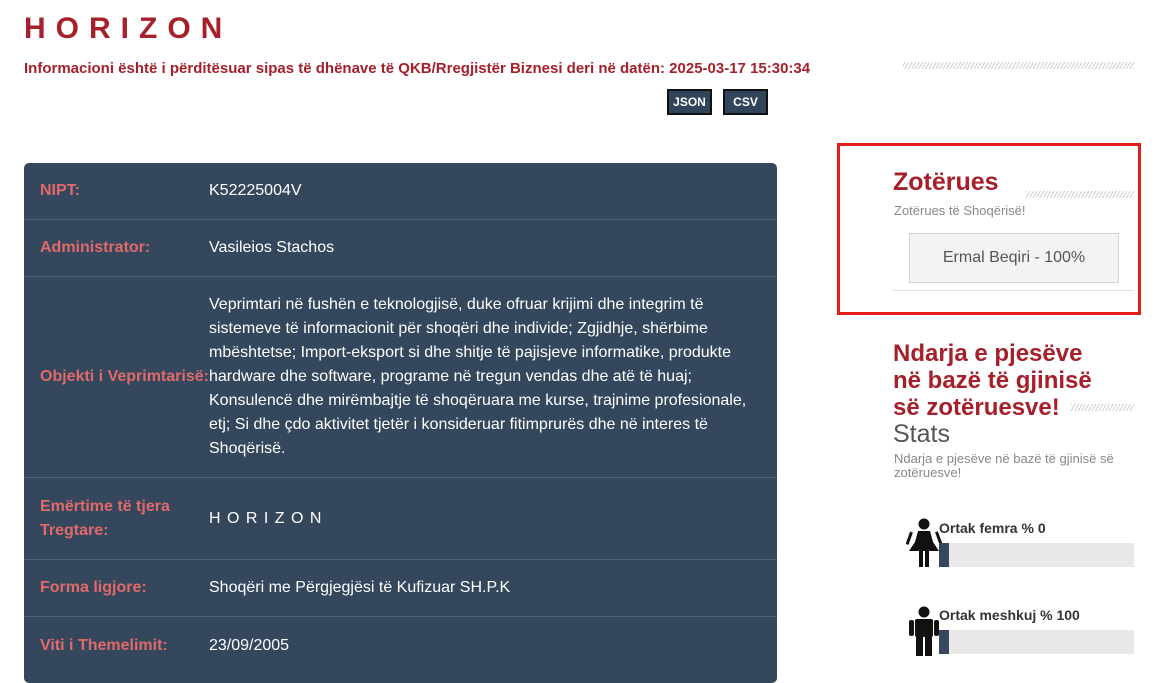 The height and width of the screenshot is (683, 1162). What do you see at coordinates (992, 528) in the screenshot?
I see `female-stat-label: Ortak femra % 0` at bounding box center [992, 528].